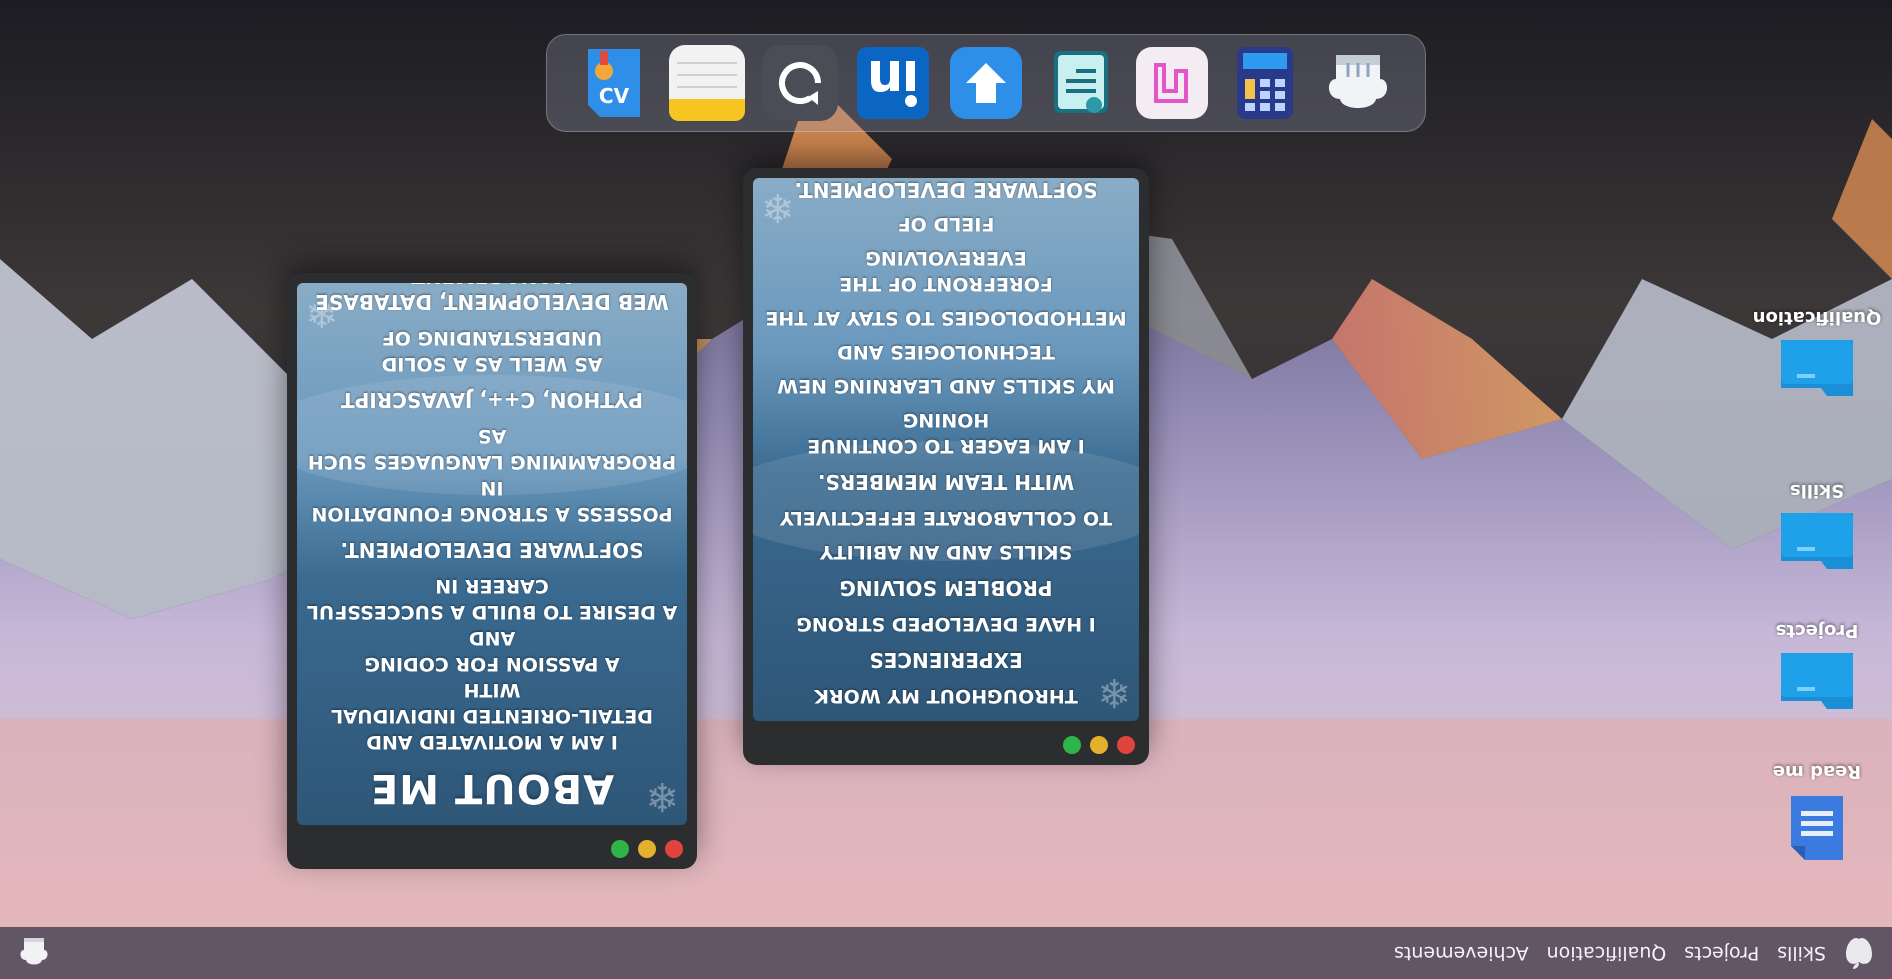  What do you see at coordinates (893, 83) in the screenshot?
I see `linkedin-app-icon` at bounding box center [893, 83].